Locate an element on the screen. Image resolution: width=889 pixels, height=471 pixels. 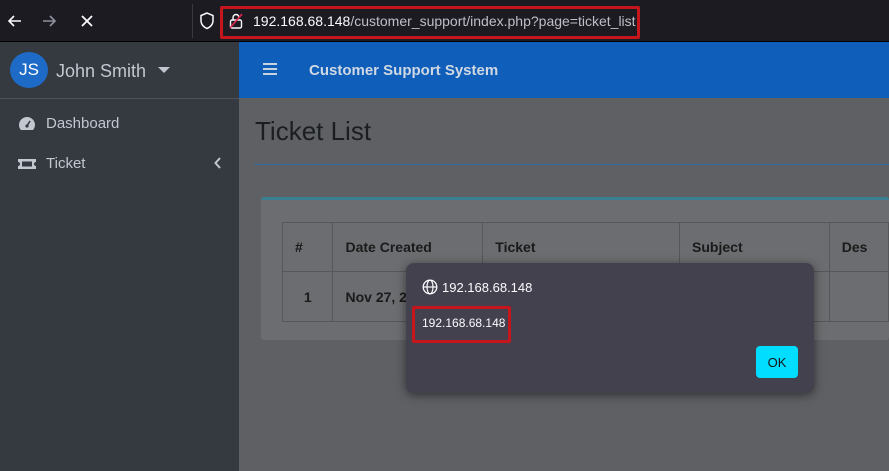
forward-arrow-icon is located at coordinates (50, 21).